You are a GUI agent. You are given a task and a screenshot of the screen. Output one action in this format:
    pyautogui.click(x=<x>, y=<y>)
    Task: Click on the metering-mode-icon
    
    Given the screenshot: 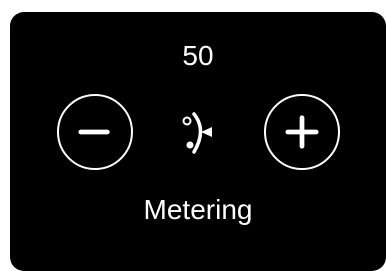 What is the action you would take?
    pyautogui.click(x=197, y=133)
    